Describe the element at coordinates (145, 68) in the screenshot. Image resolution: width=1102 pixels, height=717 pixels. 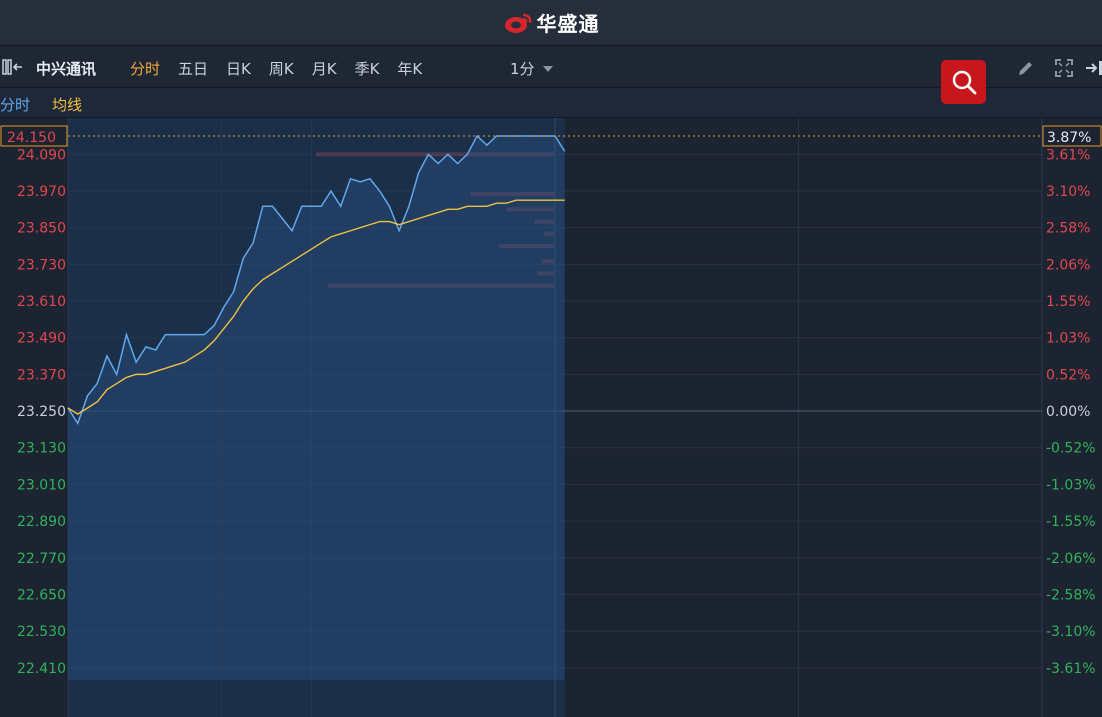
I see `tab-intraday: 分时` at that location.